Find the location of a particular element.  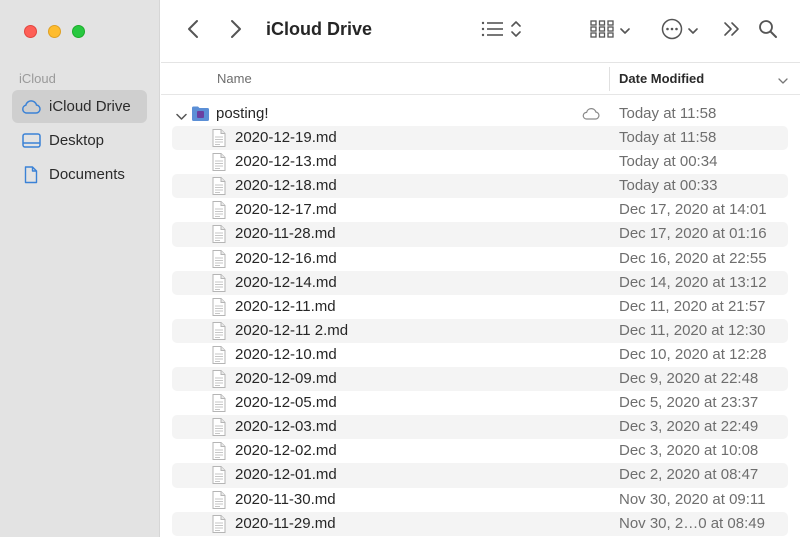

sidebar-item-label: Documents is located at coordinates (87, 174).